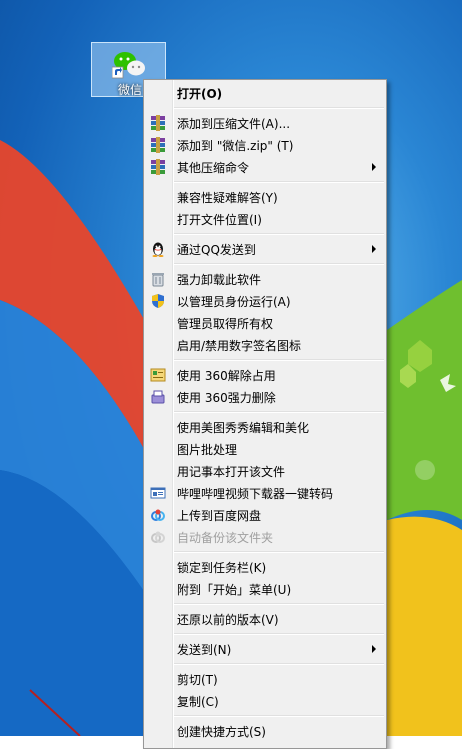  Describe the element at coordinates (158, 375) in the screenshot. I see `360-unlock-icon` at that location.